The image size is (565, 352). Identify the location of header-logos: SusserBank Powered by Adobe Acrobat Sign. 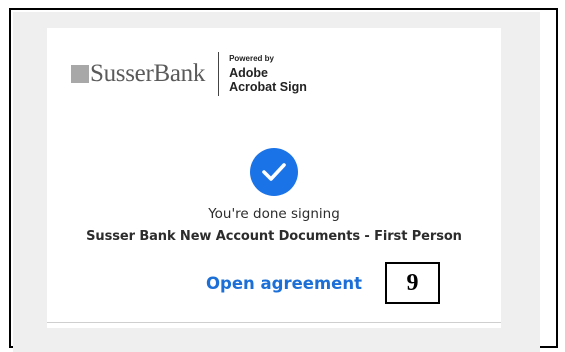
(189, 74).